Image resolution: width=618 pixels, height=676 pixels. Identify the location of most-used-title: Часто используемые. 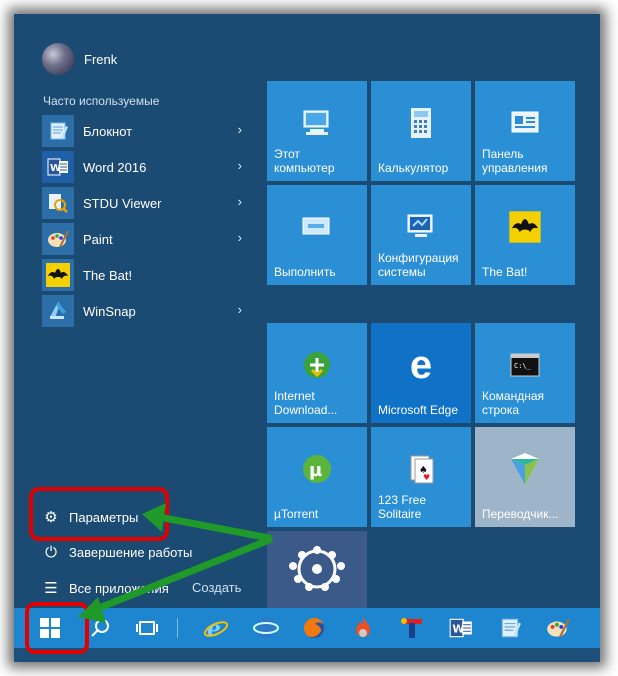
(101, 101).